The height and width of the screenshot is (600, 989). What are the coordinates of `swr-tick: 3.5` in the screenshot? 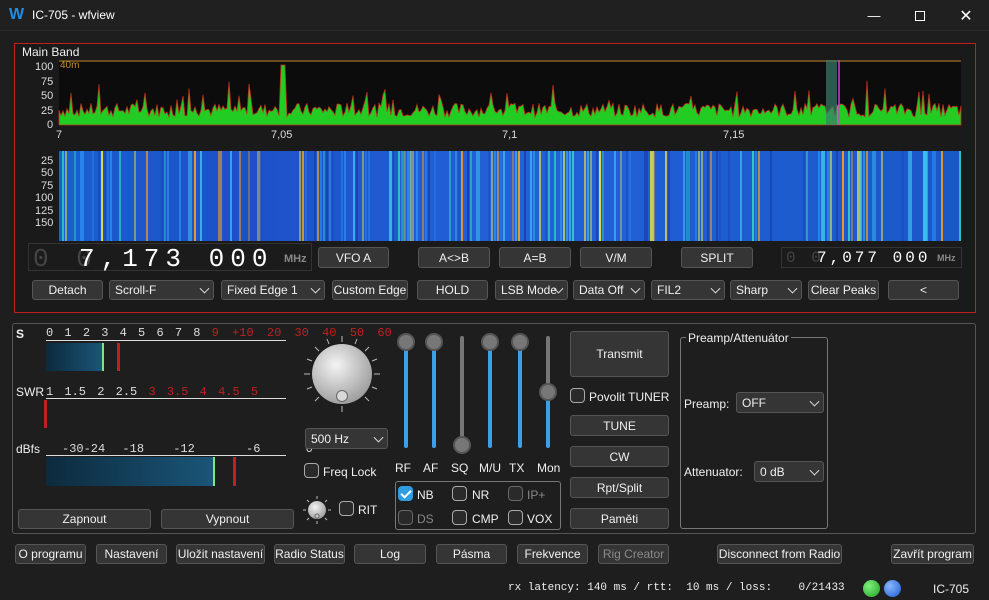 It's located at (177, 392).